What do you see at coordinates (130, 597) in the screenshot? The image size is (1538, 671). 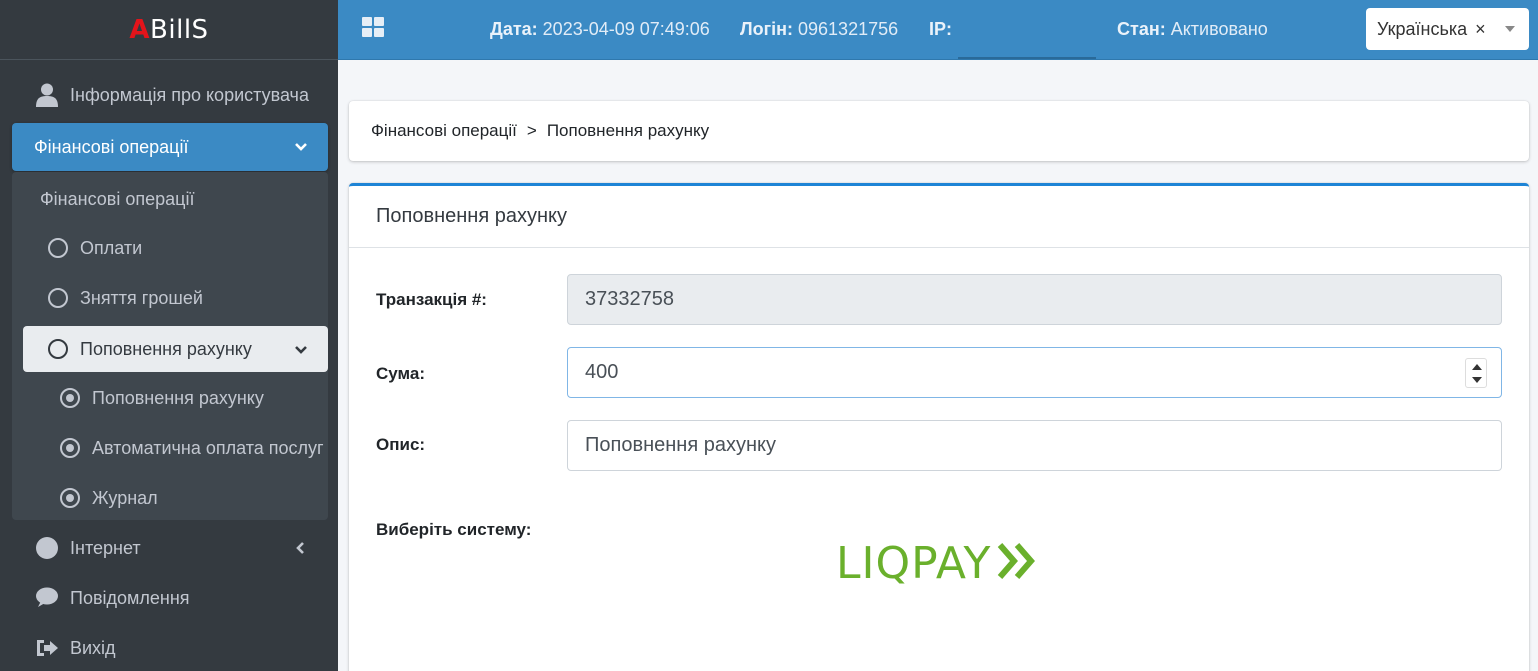 I see `sidebar-item-label: Повідомлення` at bounding box center [130, 597].